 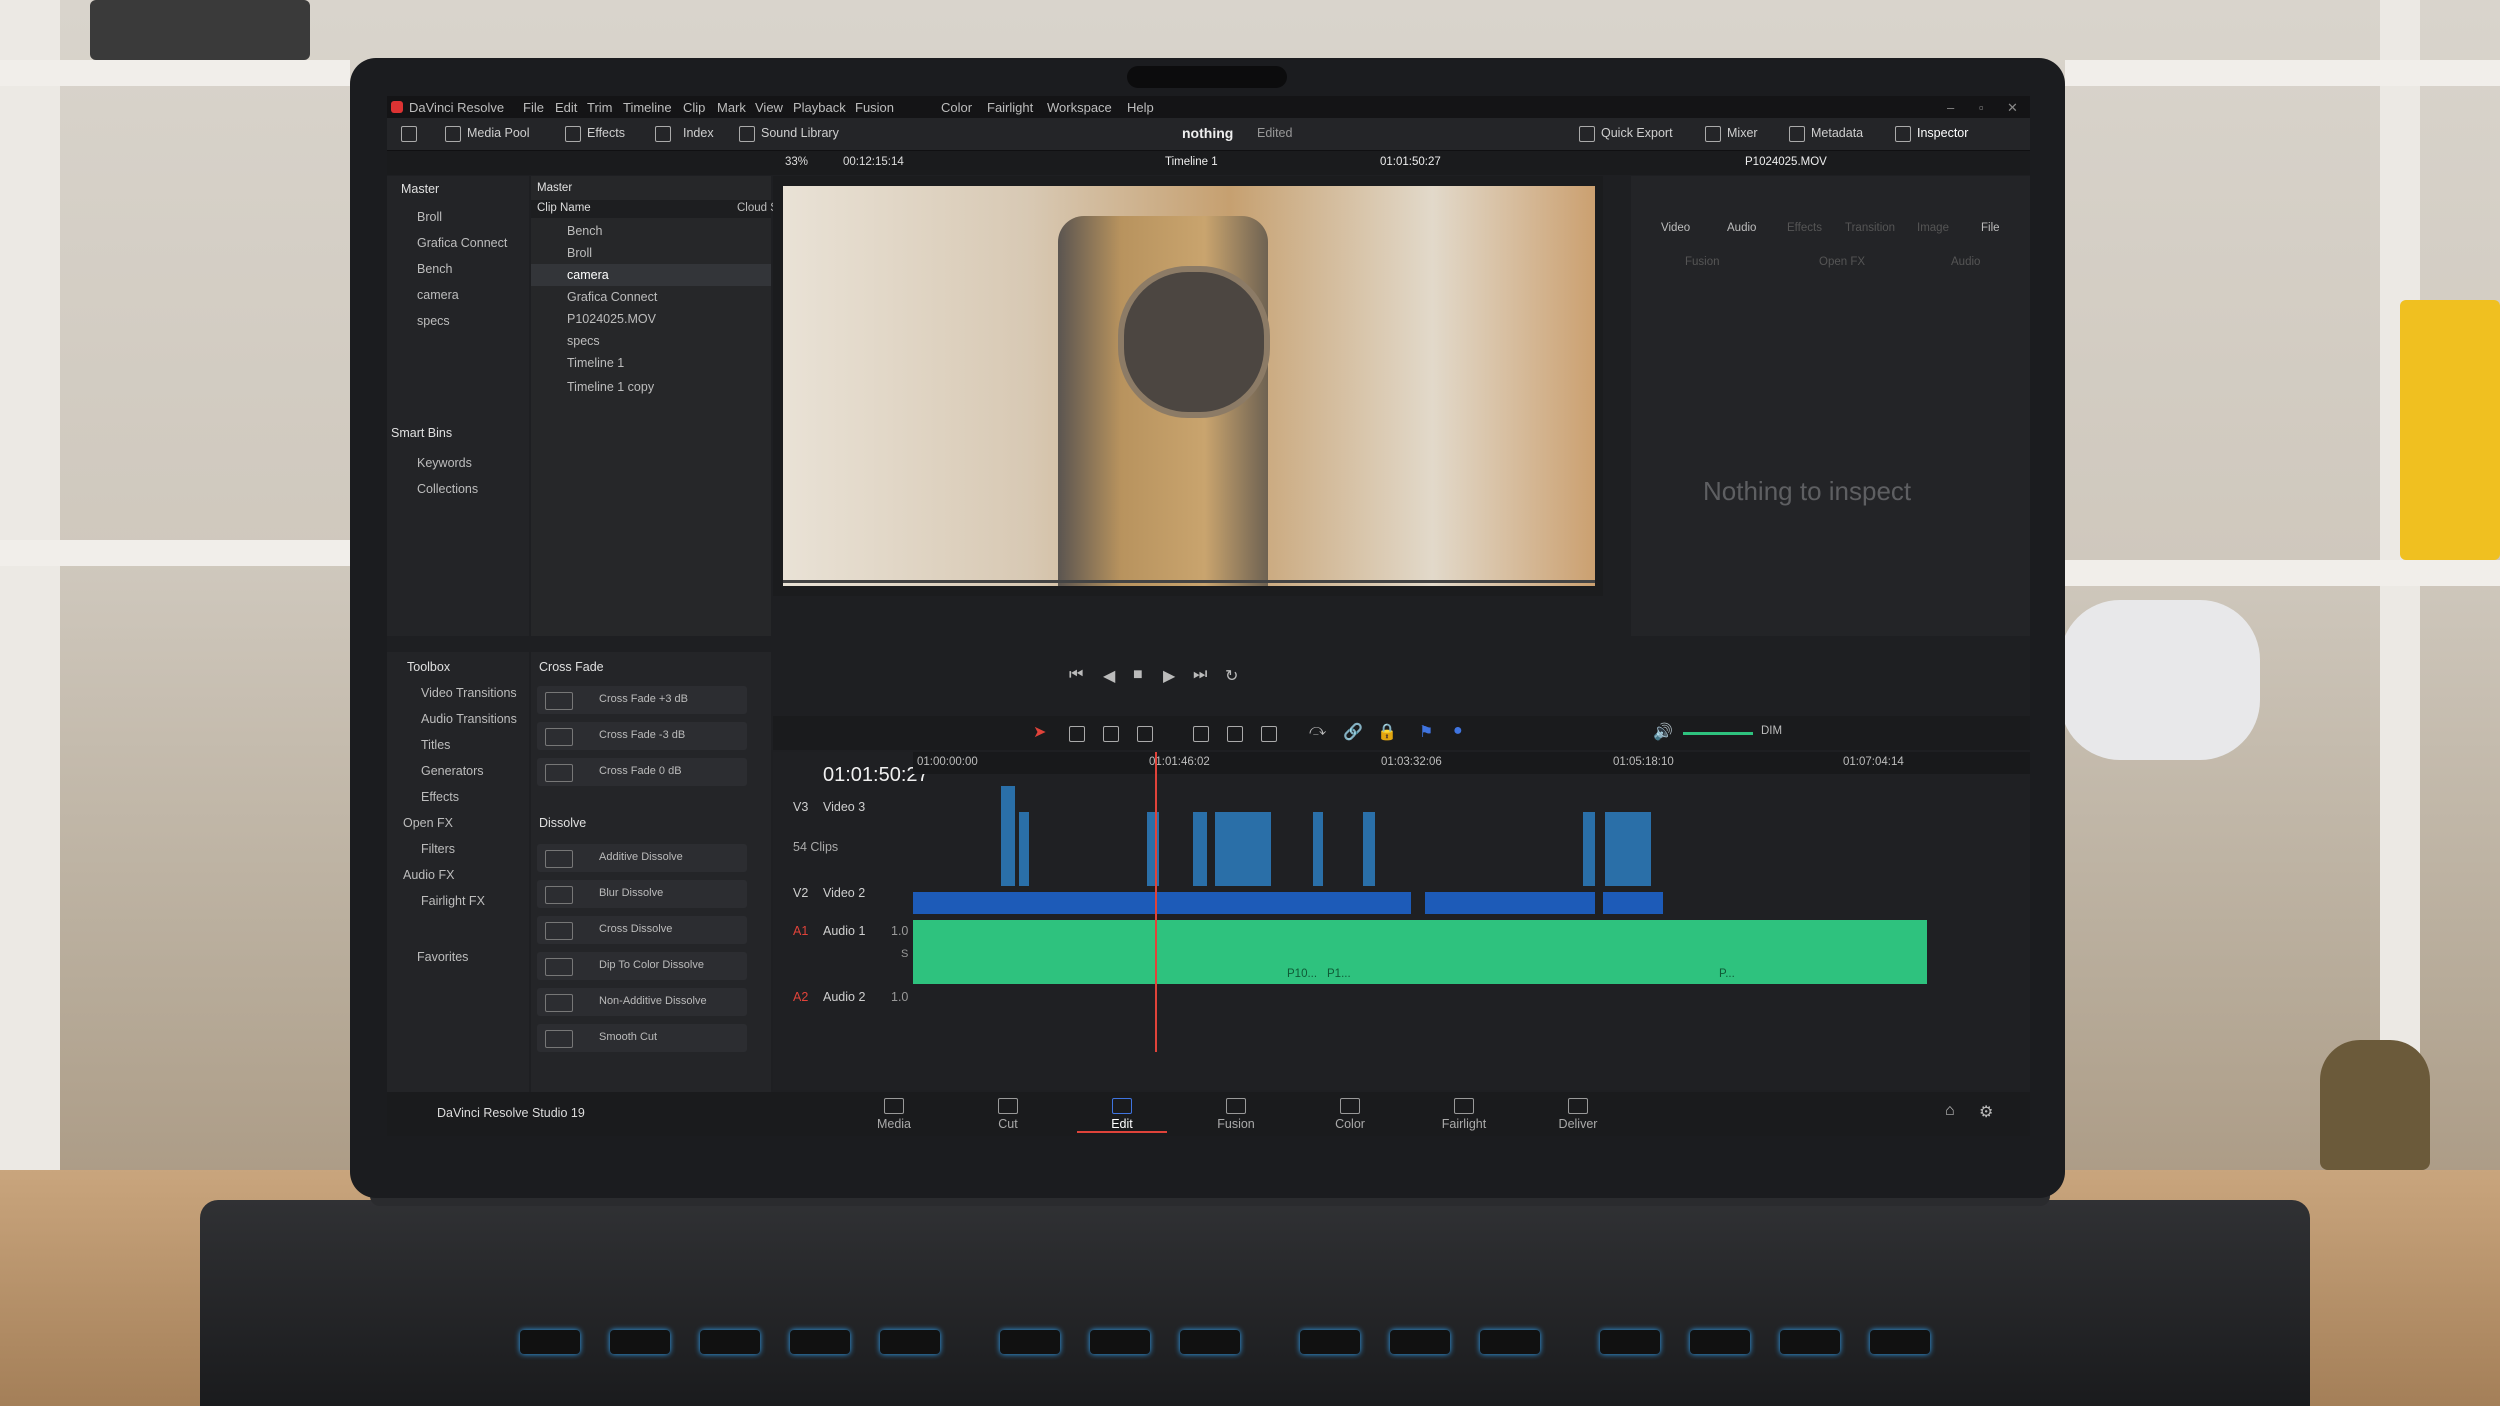 What do you see at coordinates (447, 489) in the screenshot?
I see `smart-bin-collections: Collections` at bounding box center [447, 489].